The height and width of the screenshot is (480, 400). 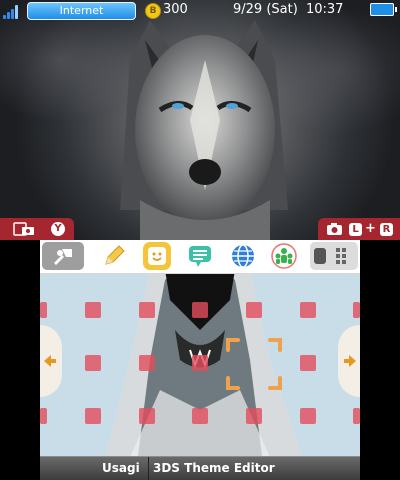 I want to click on globe-icon, so click(x=243, y=256).